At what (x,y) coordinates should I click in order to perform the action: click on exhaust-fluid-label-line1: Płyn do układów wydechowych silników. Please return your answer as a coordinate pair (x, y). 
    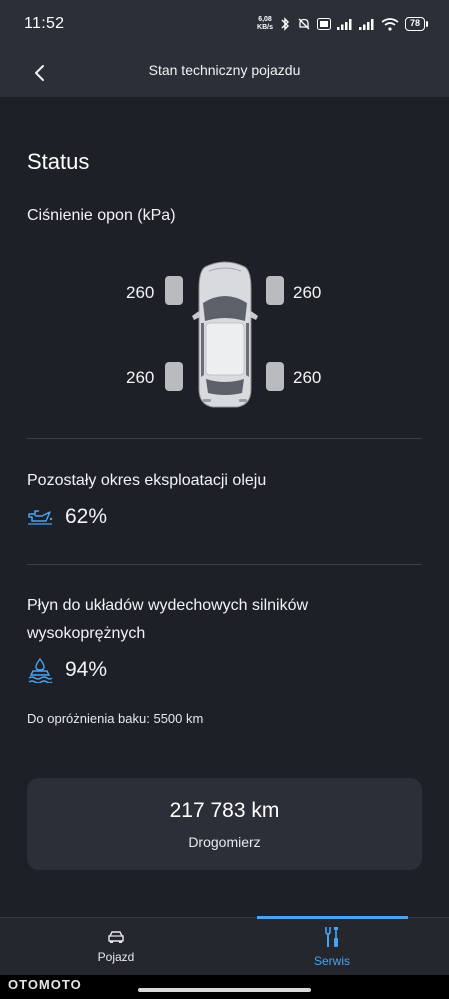
    Looking at the image, I should click on (168, 605).